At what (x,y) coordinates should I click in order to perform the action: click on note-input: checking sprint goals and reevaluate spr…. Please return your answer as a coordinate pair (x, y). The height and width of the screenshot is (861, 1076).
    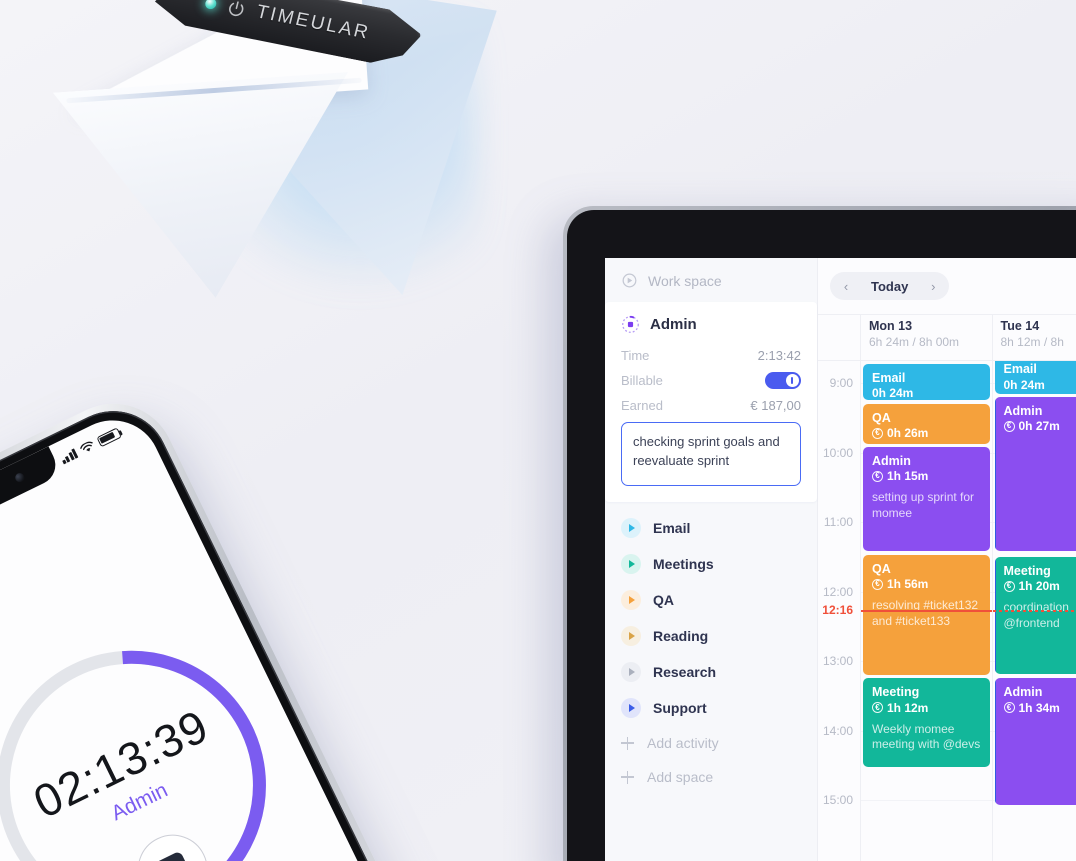
    Looking at the image, I should click on (711, 454).